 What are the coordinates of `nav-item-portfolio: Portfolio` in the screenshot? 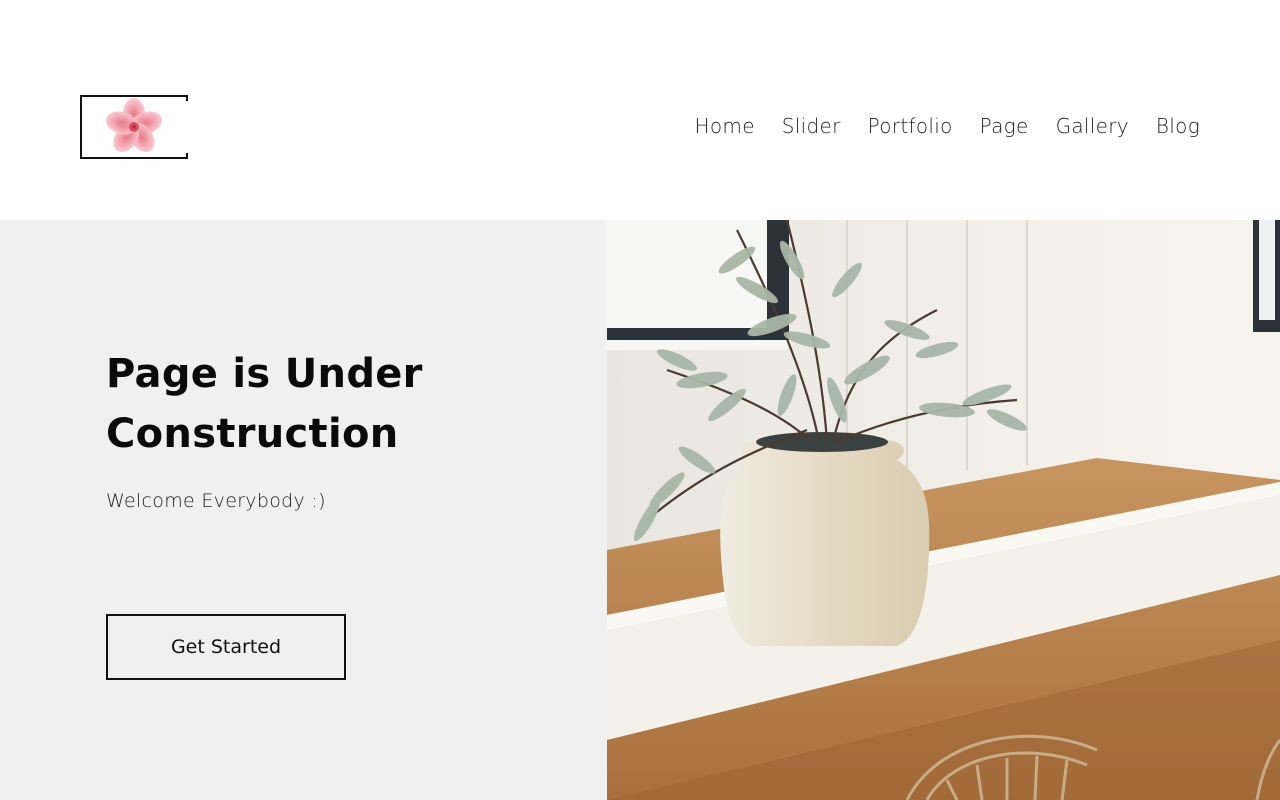 It's located at (910, 126).